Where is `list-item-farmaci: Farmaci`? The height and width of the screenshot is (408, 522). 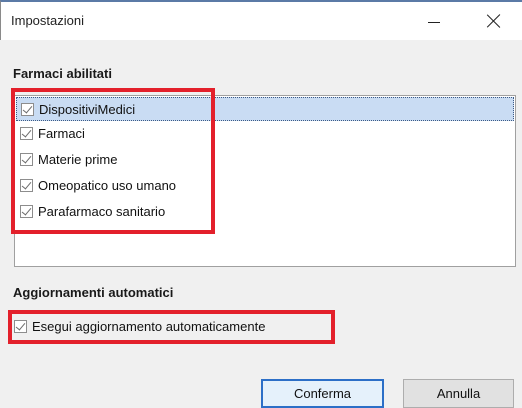
list-item-farmaci: Farmaci is located at coordinates (50, 133).